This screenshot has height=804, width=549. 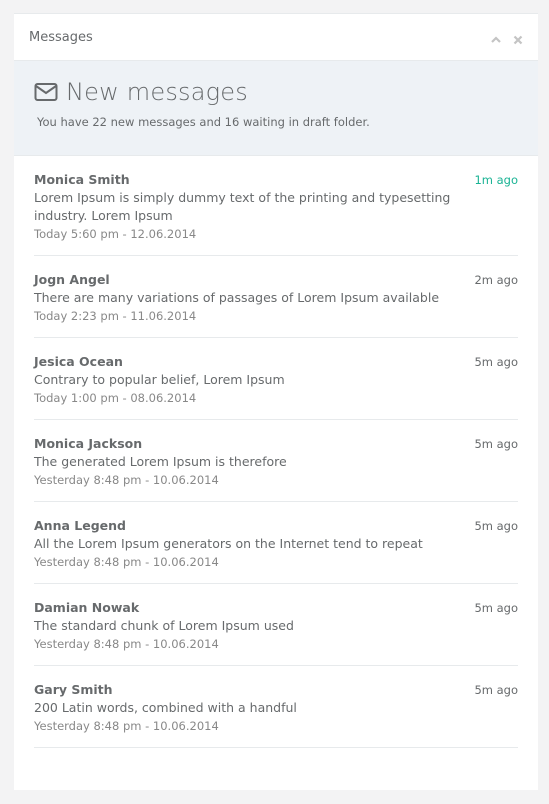 I want to click on message-date: Today 5:60 pm - 12.06.2014, so click(x=115, y=234).